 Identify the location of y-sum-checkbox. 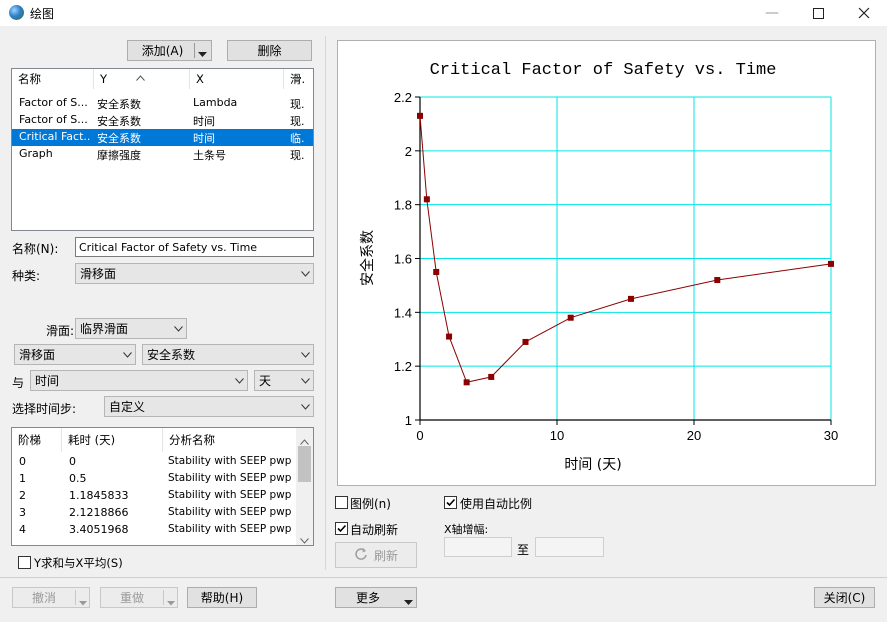
(24, 562).